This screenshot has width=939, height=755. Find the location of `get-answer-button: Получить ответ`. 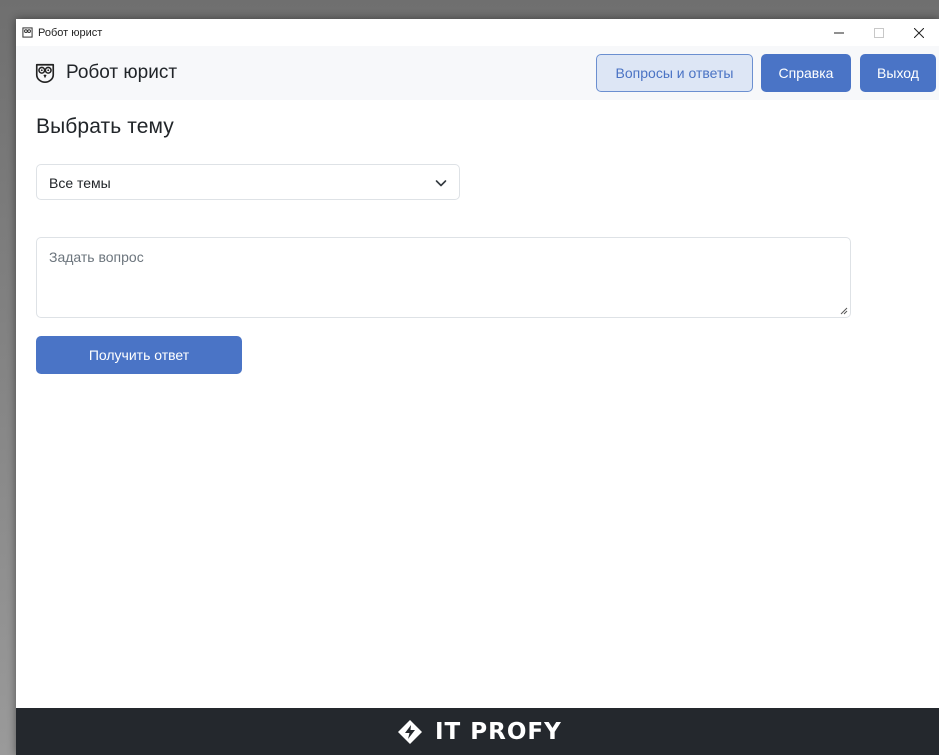

get-answer-button: Получить ответ is located at coordinates (139, 355).